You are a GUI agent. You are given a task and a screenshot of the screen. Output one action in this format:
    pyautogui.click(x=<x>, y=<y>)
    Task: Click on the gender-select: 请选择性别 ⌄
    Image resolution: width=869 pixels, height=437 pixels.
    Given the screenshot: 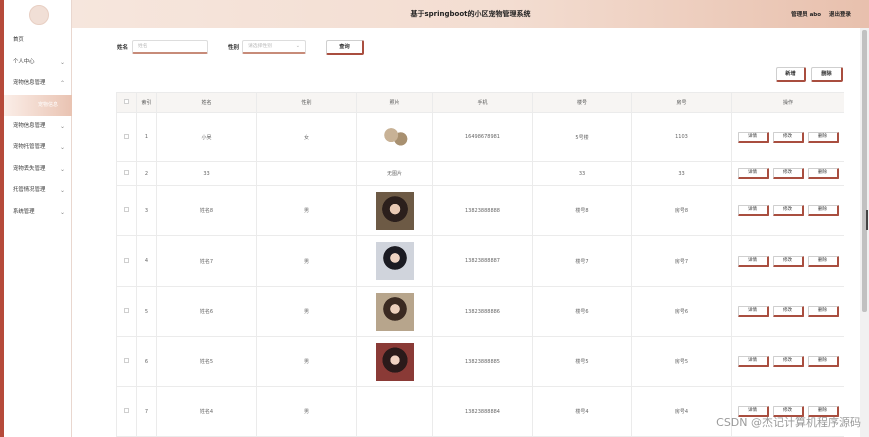 What is the action you would take?
    pyautogui.click(x=274, y=47)
    